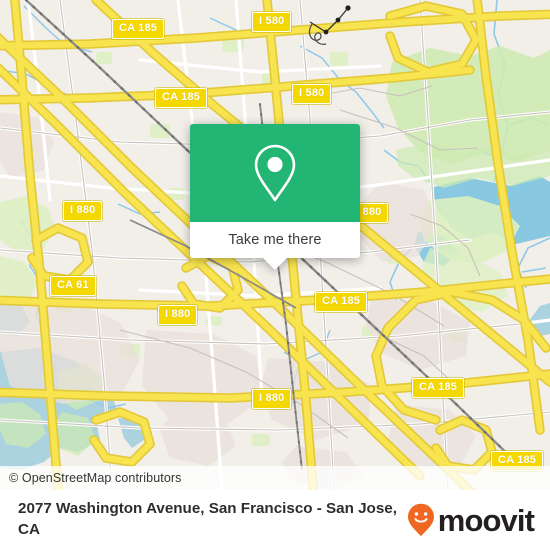 This screenshot has height=550, width=550. Describe the element at coordinates (486, 520) in the screenshot. I see `moovit-wordmark: moovit` at that location.